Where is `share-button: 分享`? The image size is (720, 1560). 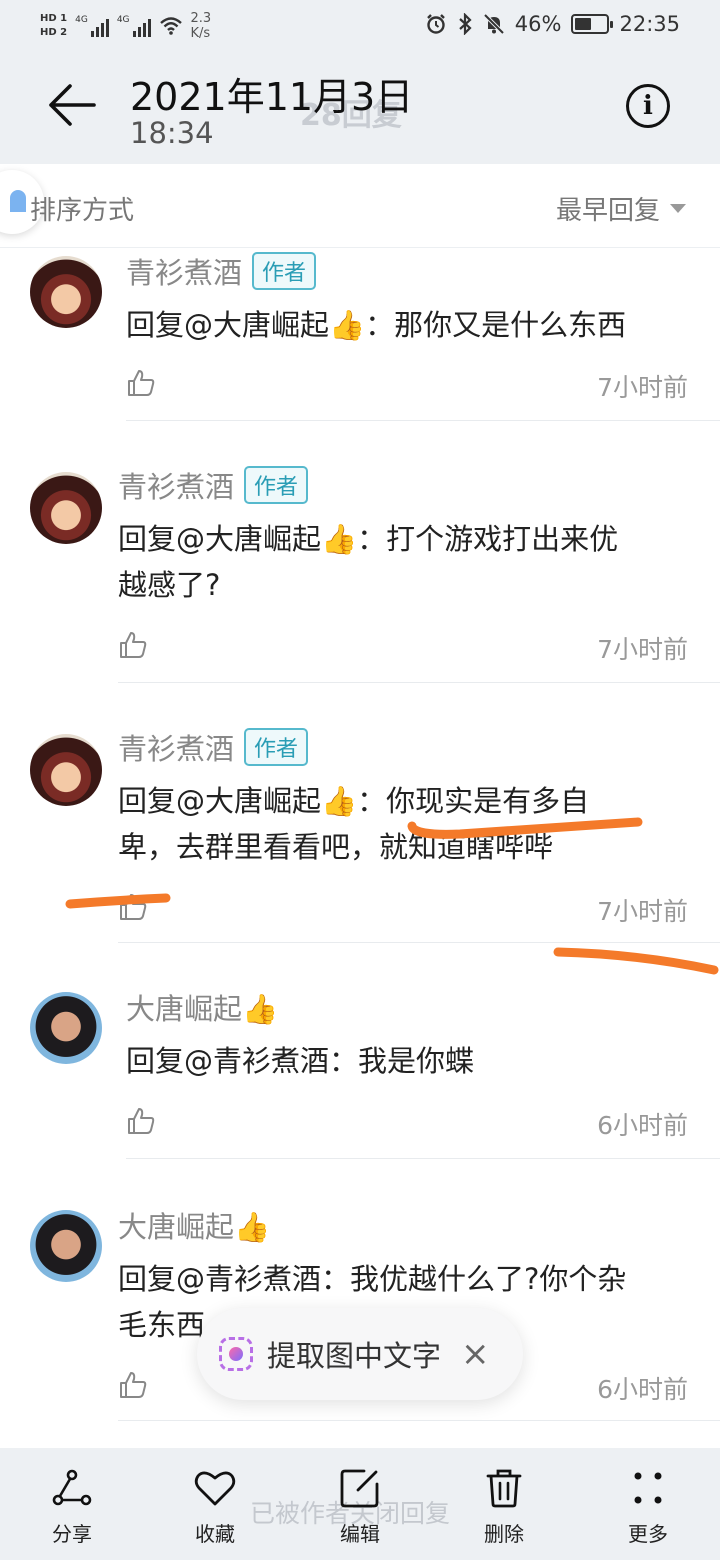
share-button: 分享 is located at coordinates (72, 1506).